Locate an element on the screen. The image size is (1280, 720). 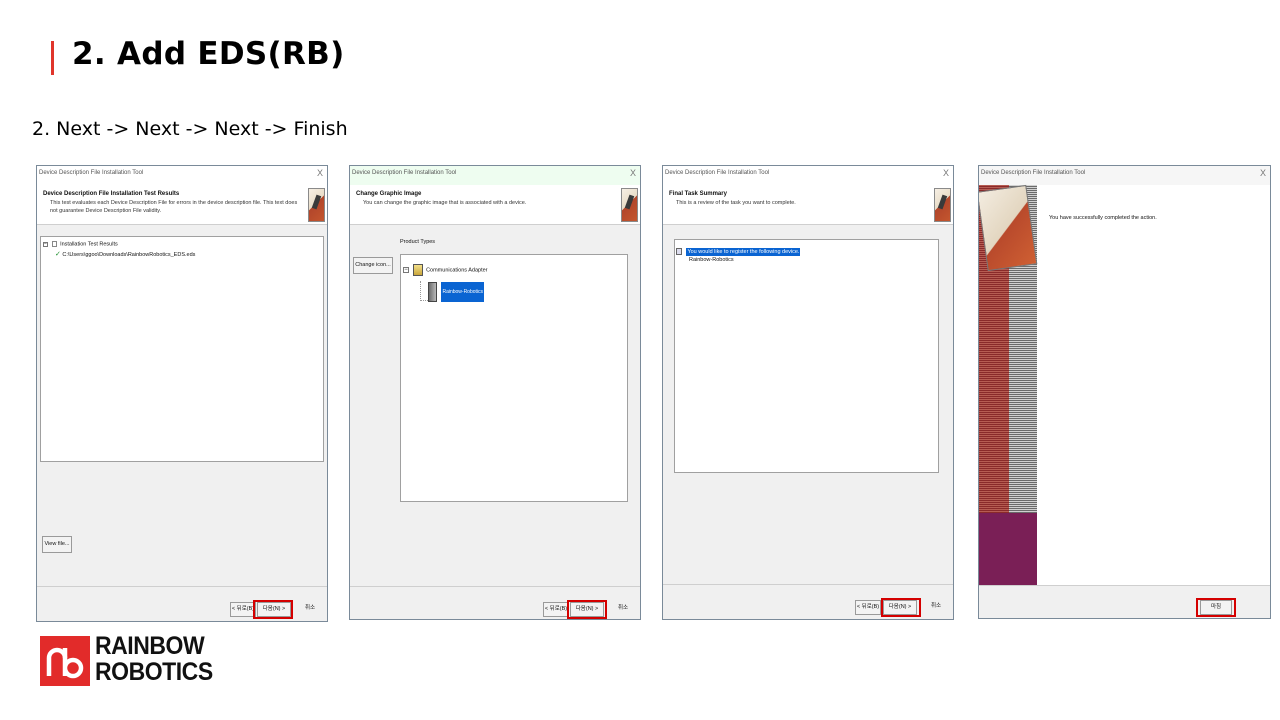
tree-node-root: − Installation Test Results is located at coordinates (80, 244).